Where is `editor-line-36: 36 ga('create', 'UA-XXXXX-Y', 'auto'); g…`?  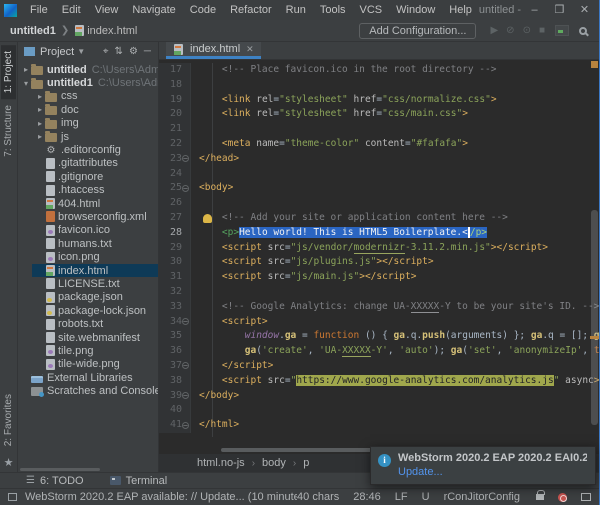
editor-line-36: 36 ga('create', 'UA-XXXXX-Y', 'auto'); g… is located at coordinates (379, 351).